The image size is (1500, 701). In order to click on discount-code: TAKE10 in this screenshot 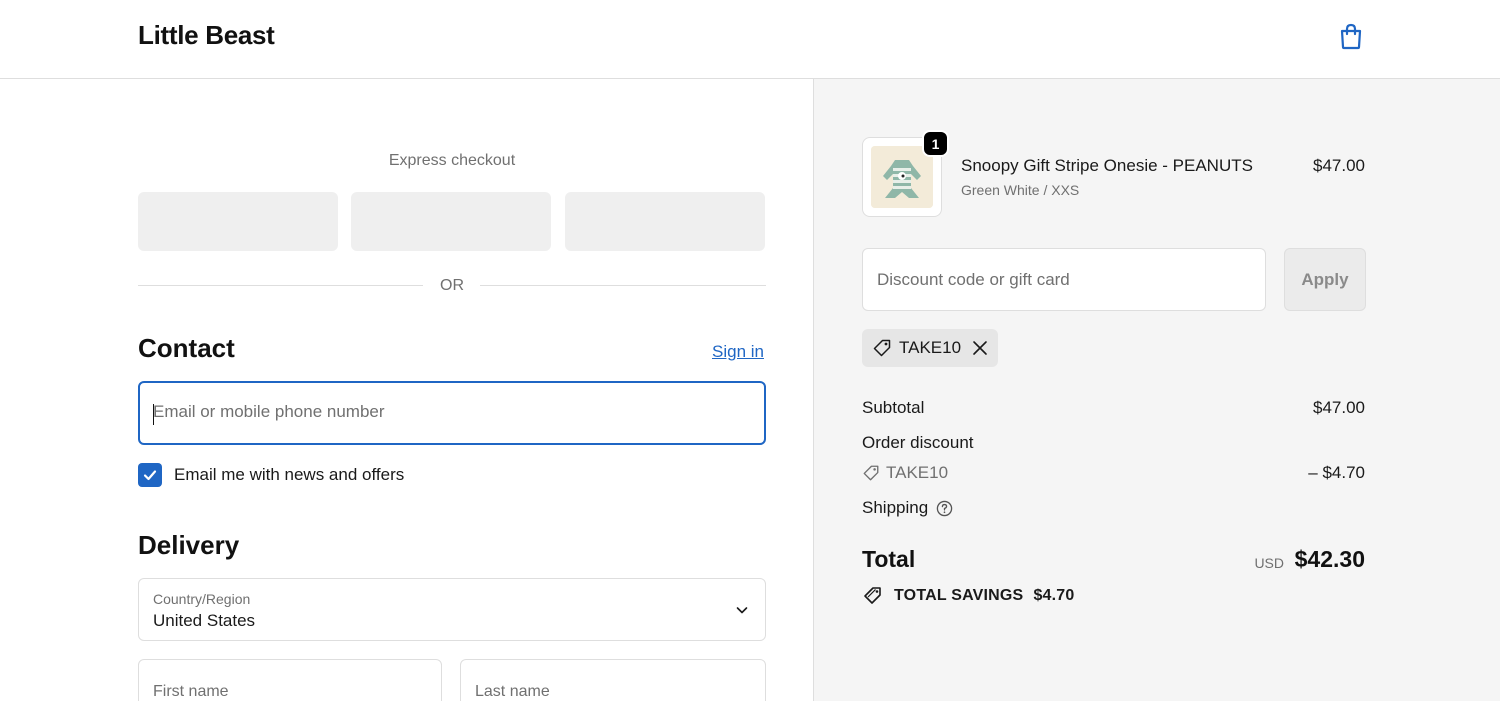, I will do `click(917, 472)`.